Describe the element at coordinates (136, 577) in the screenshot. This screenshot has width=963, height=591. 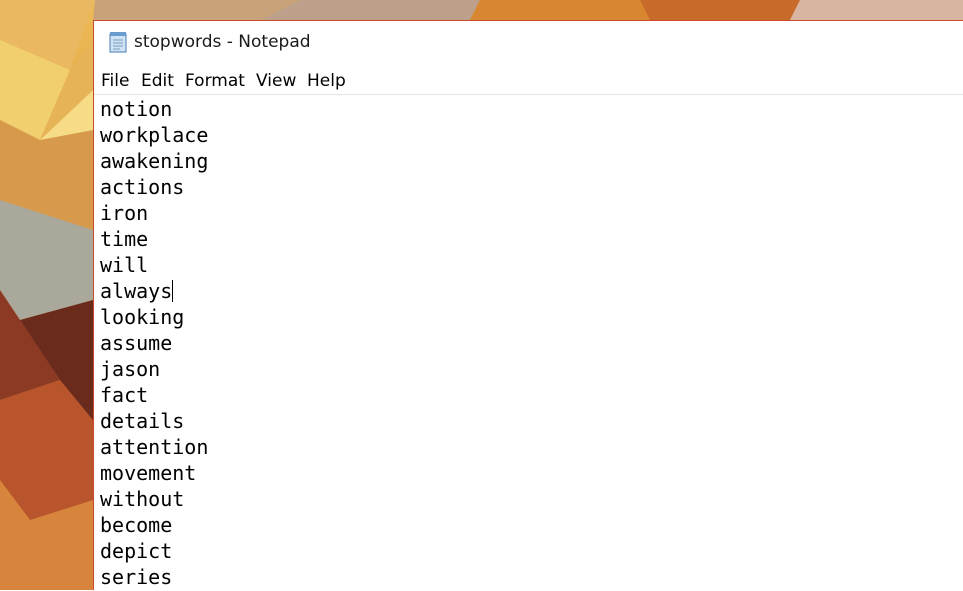
I see `text-line-content: series` at that location.